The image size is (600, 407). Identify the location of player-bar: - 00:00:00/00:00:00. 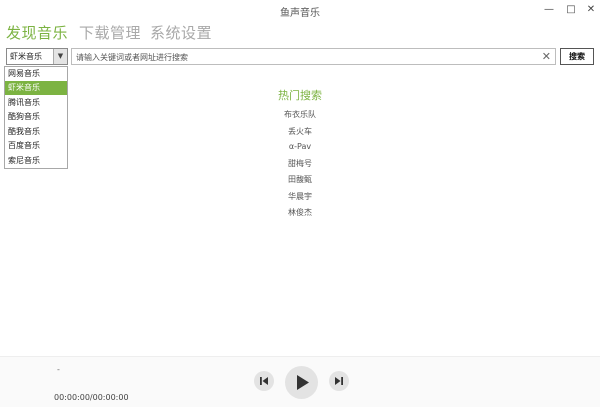
(300, 381).